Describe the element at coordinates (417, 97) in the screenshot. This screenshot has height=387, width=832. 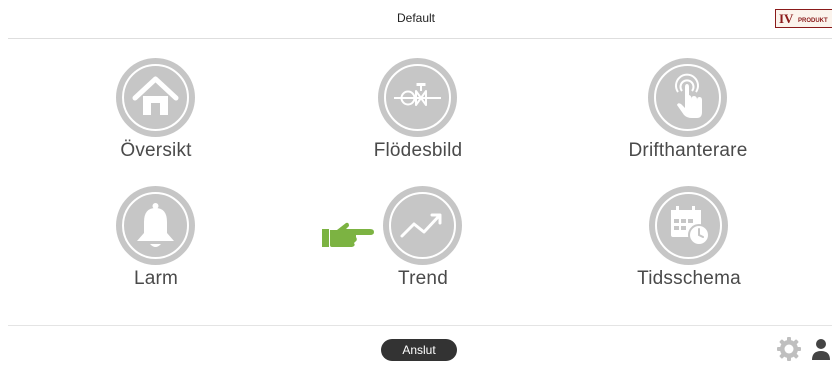
I see `flow-diagram-icon` at that location.